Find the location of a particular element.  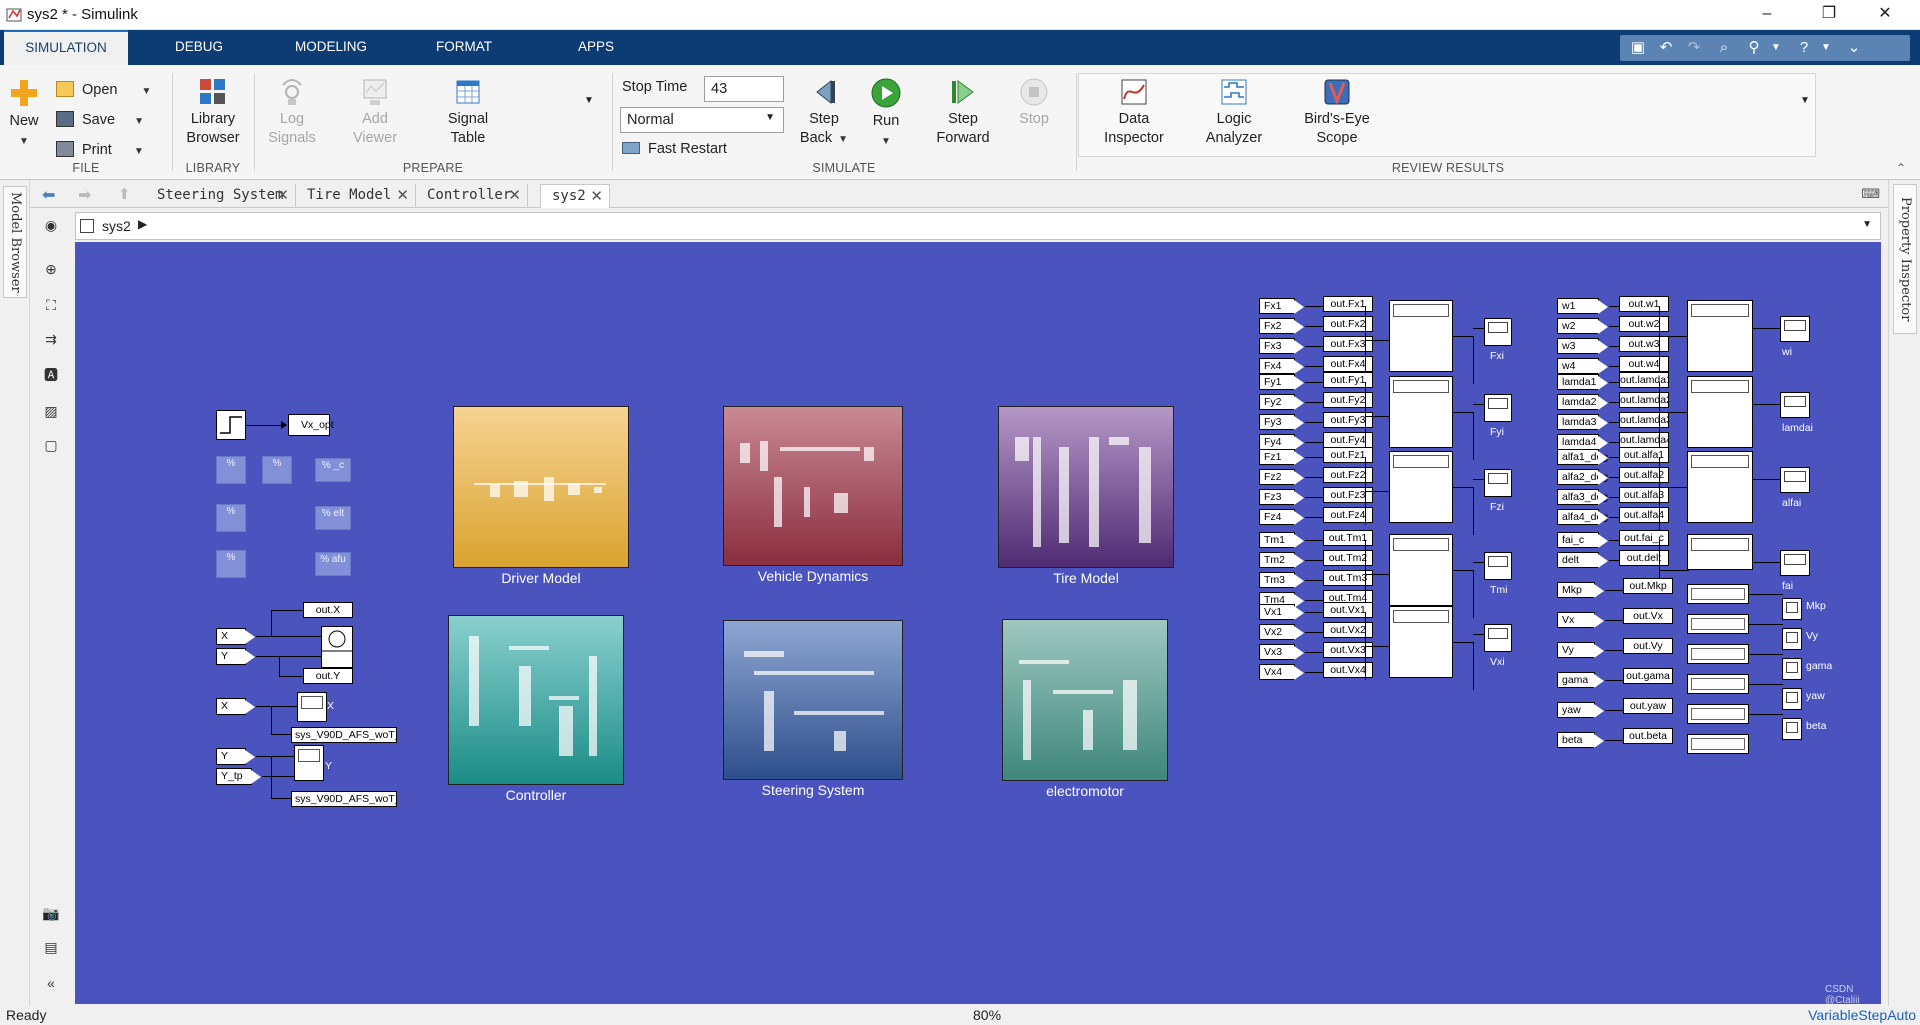

signal-input: Vx is located at coordinates (1580, 620).